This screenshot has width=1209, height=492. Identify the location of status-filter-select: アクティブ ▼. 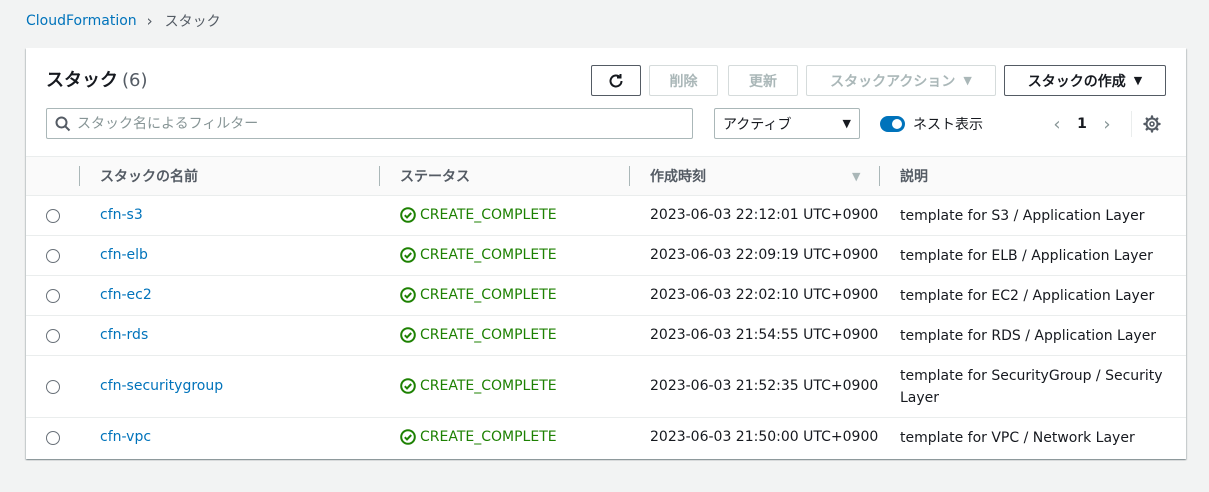
(787, 123).